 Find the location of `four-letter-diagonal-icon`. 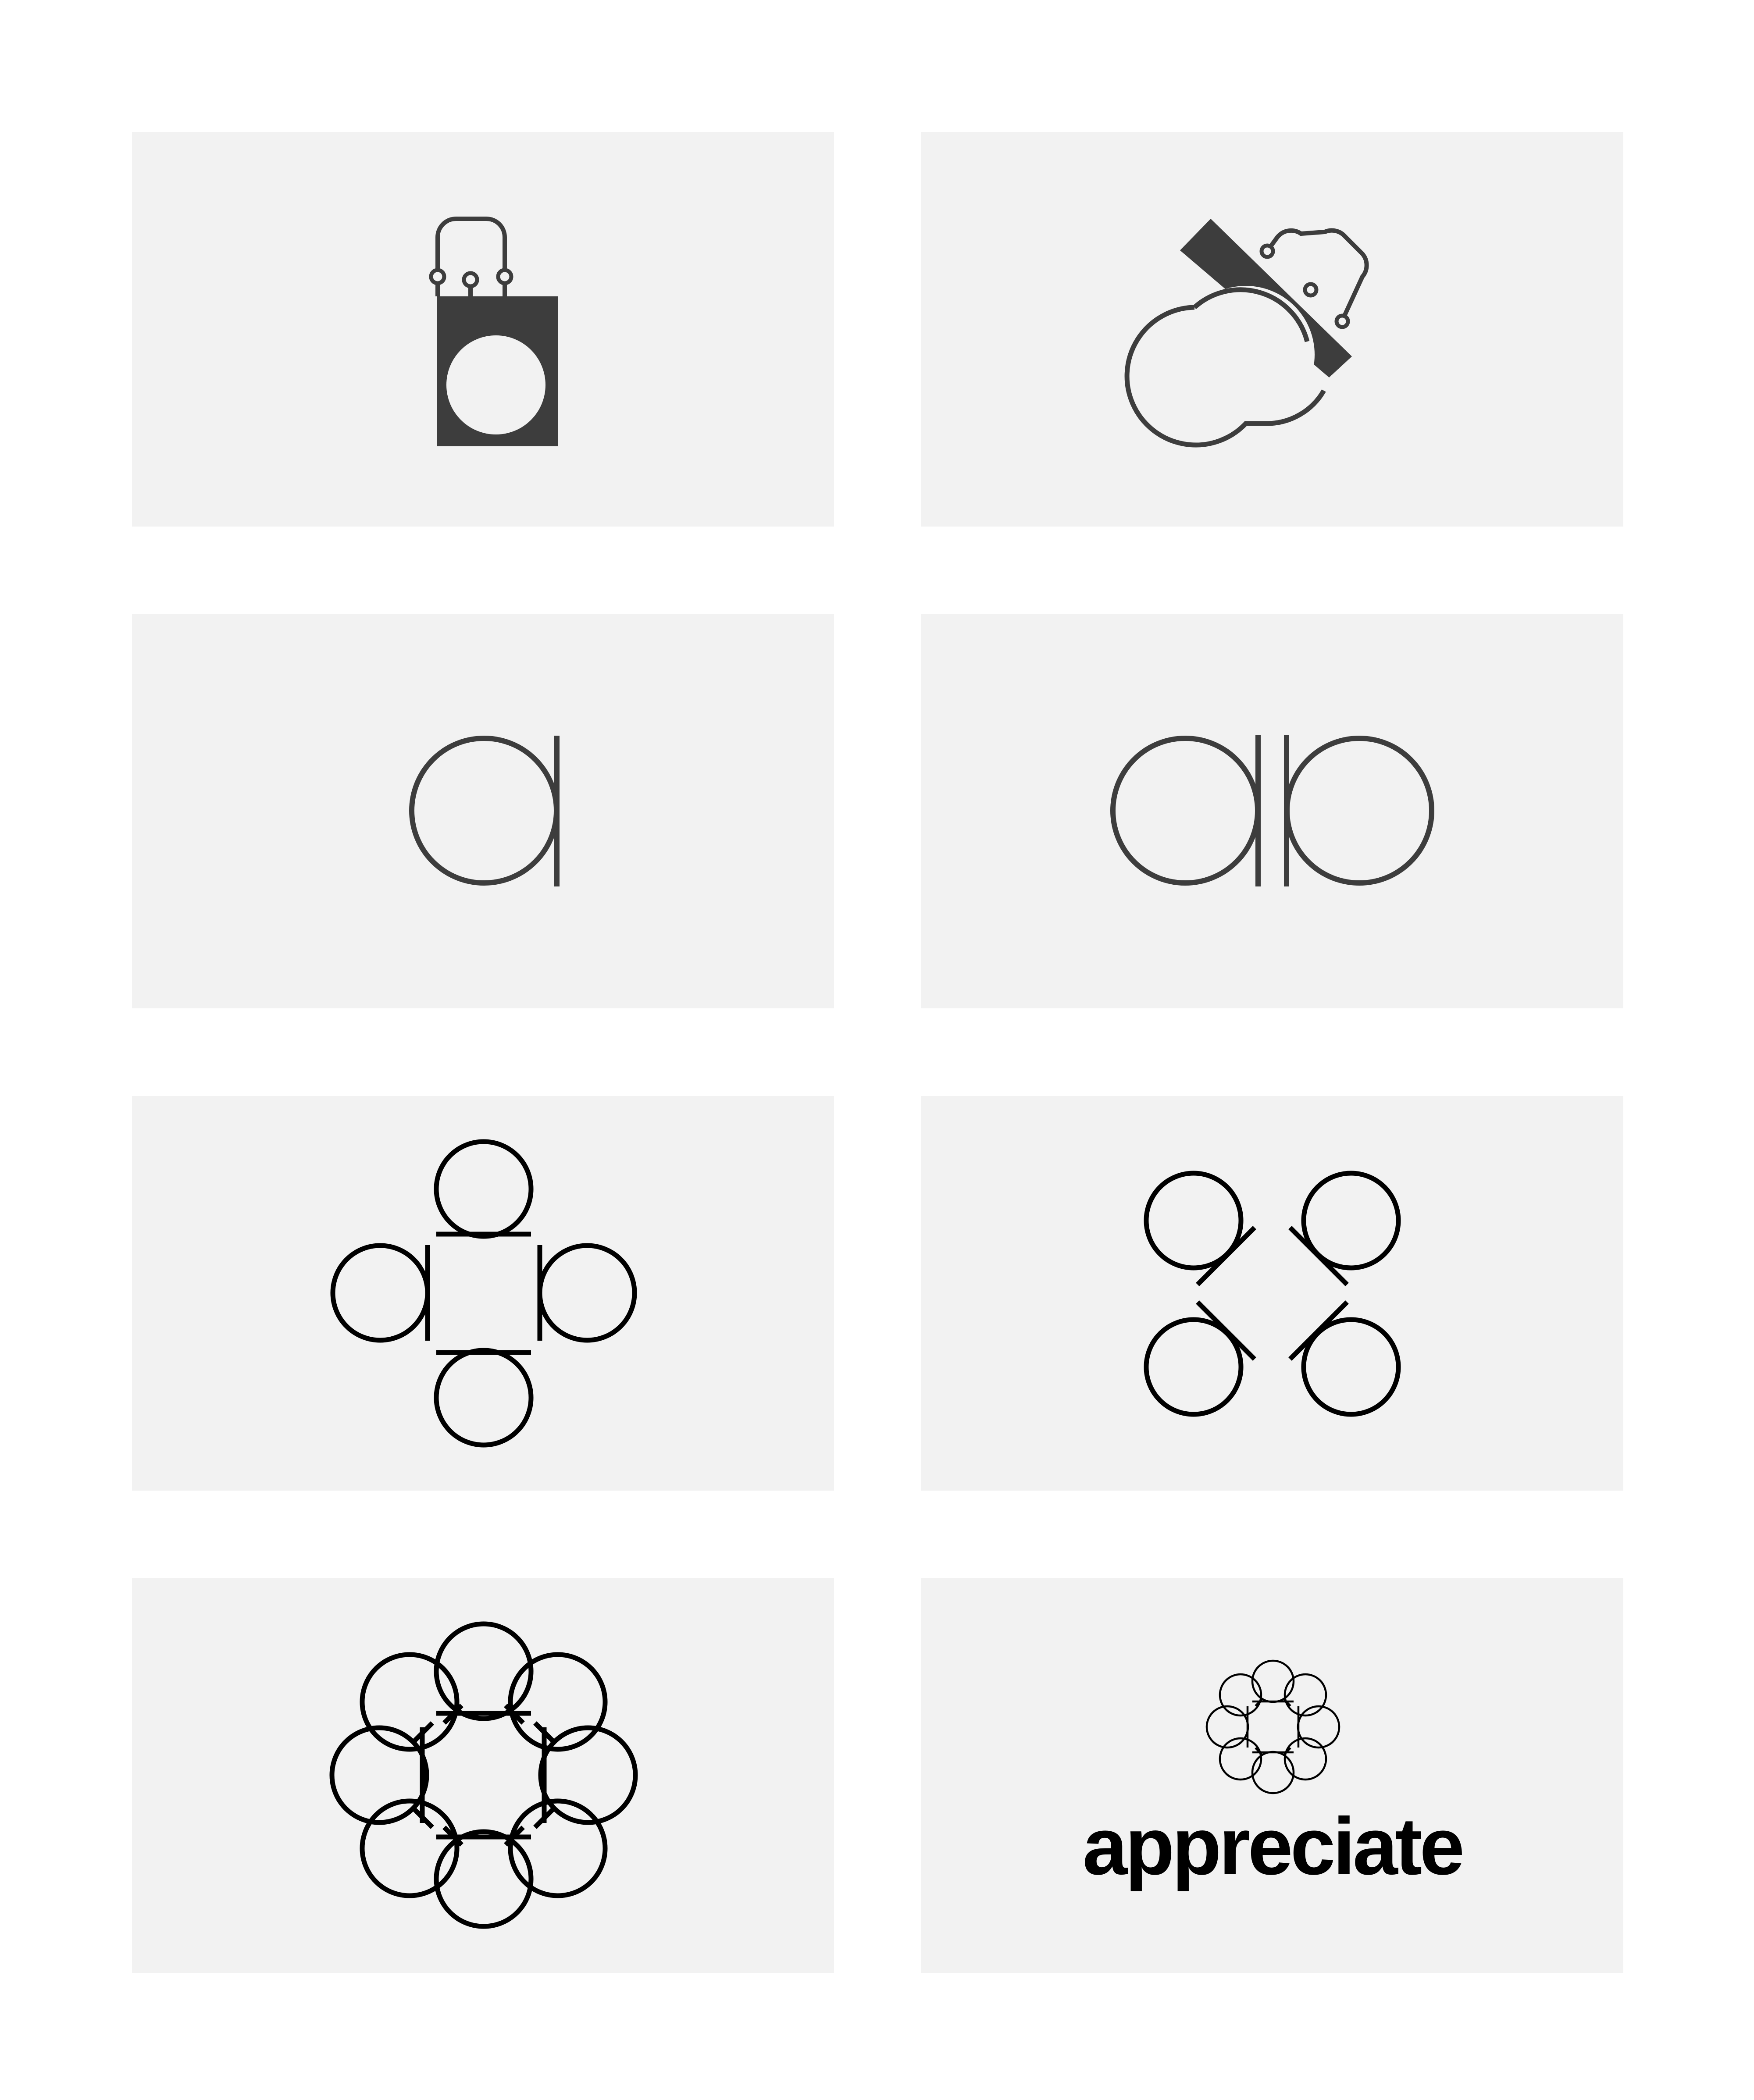

four-letter-diagonal-icon is located at coordinates (1272, 1294).